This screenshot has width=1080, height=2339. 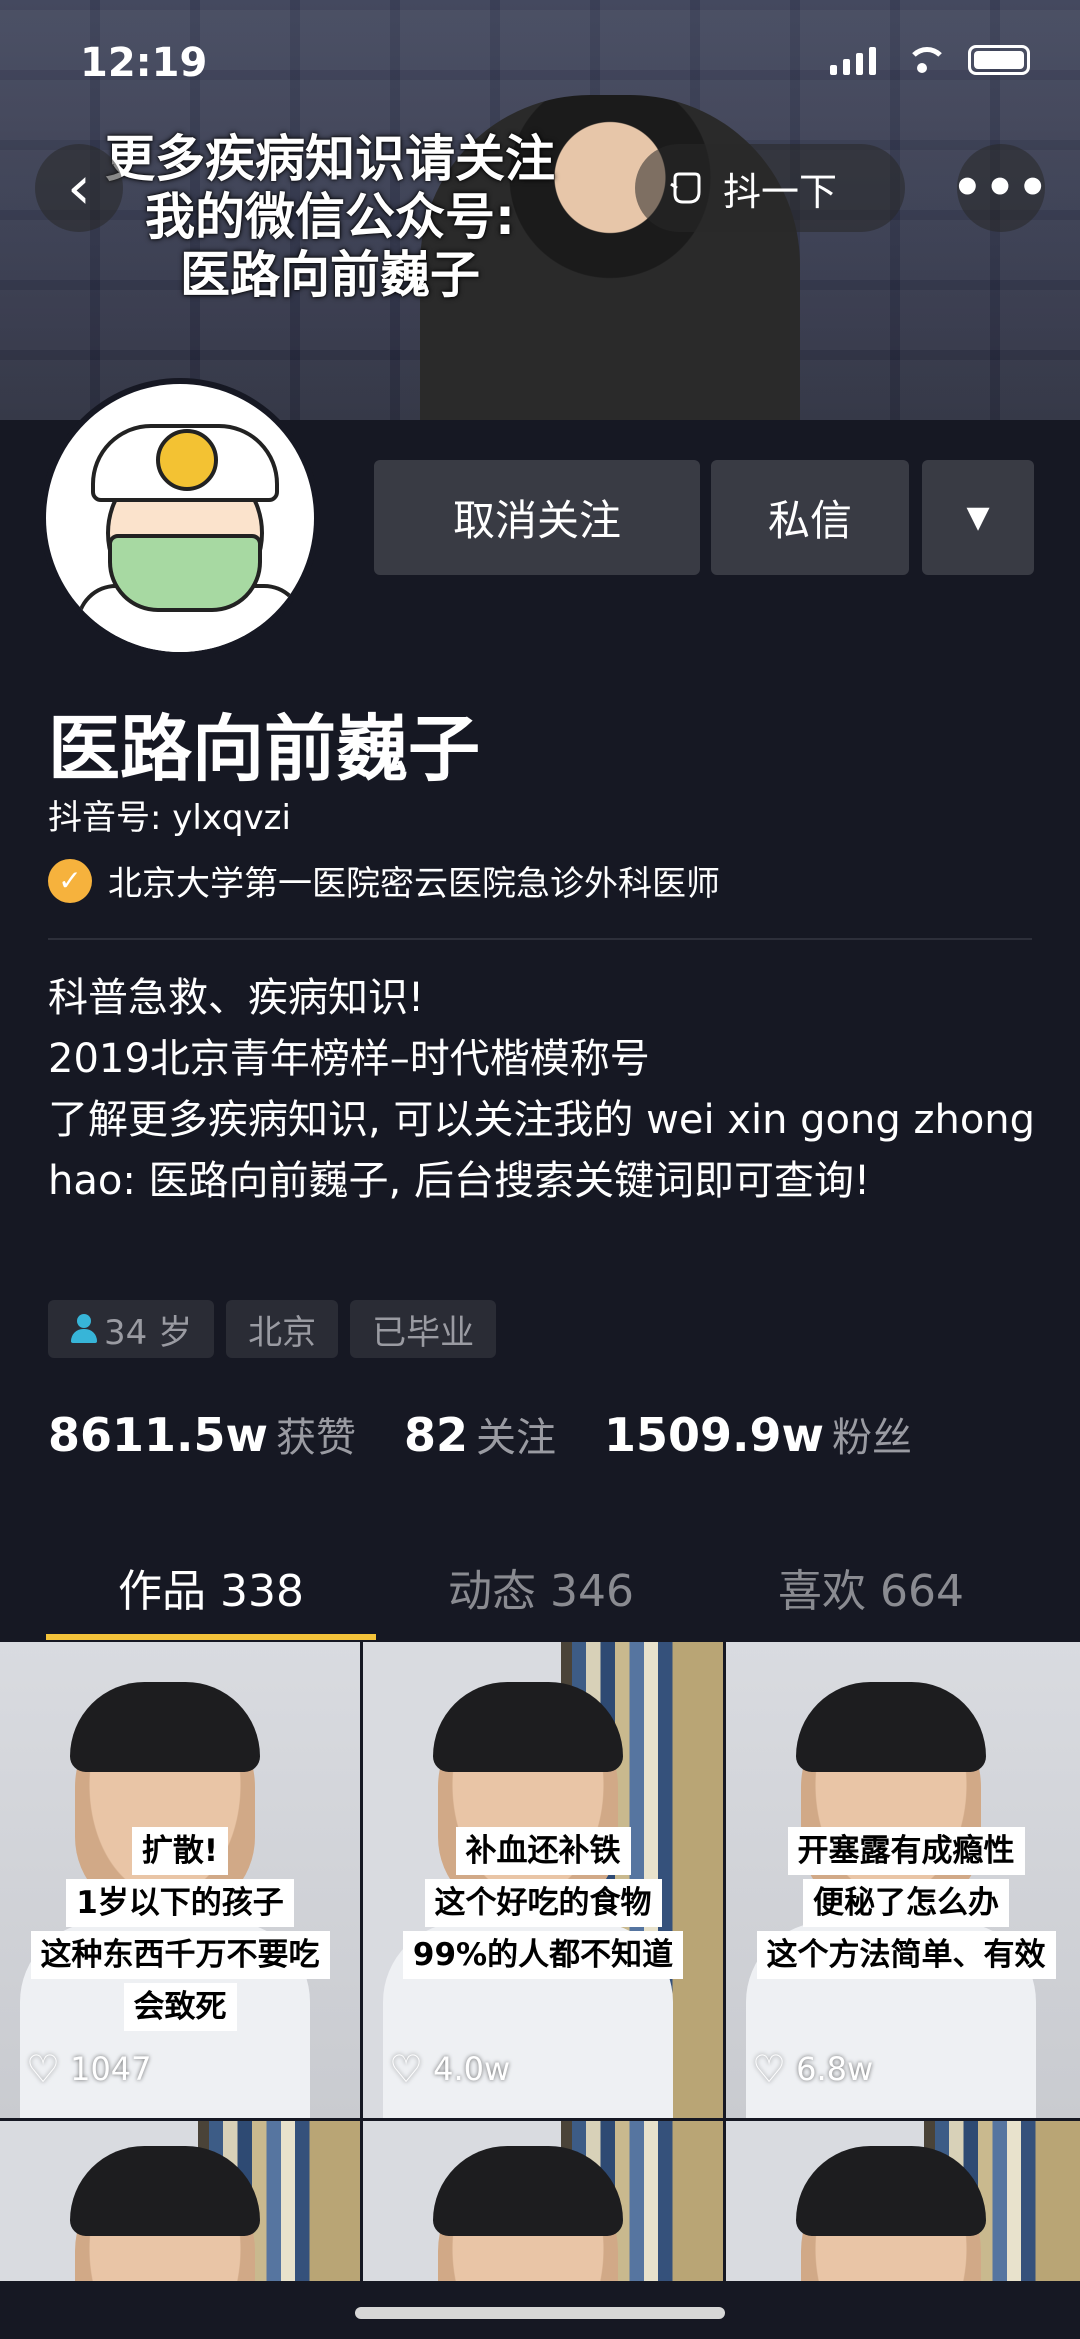 What do you see at coordinates (540, 190) in the screenshot?
I see `top-nav: ‹ 抖一下 •••` at bounding box center [540, 190].